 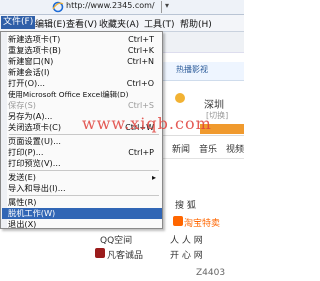 What do you see at coordinates (140, 50) in the screenshot?
I see `menu-shortcut: Ctrl+K` at bounding box center [140, 50].